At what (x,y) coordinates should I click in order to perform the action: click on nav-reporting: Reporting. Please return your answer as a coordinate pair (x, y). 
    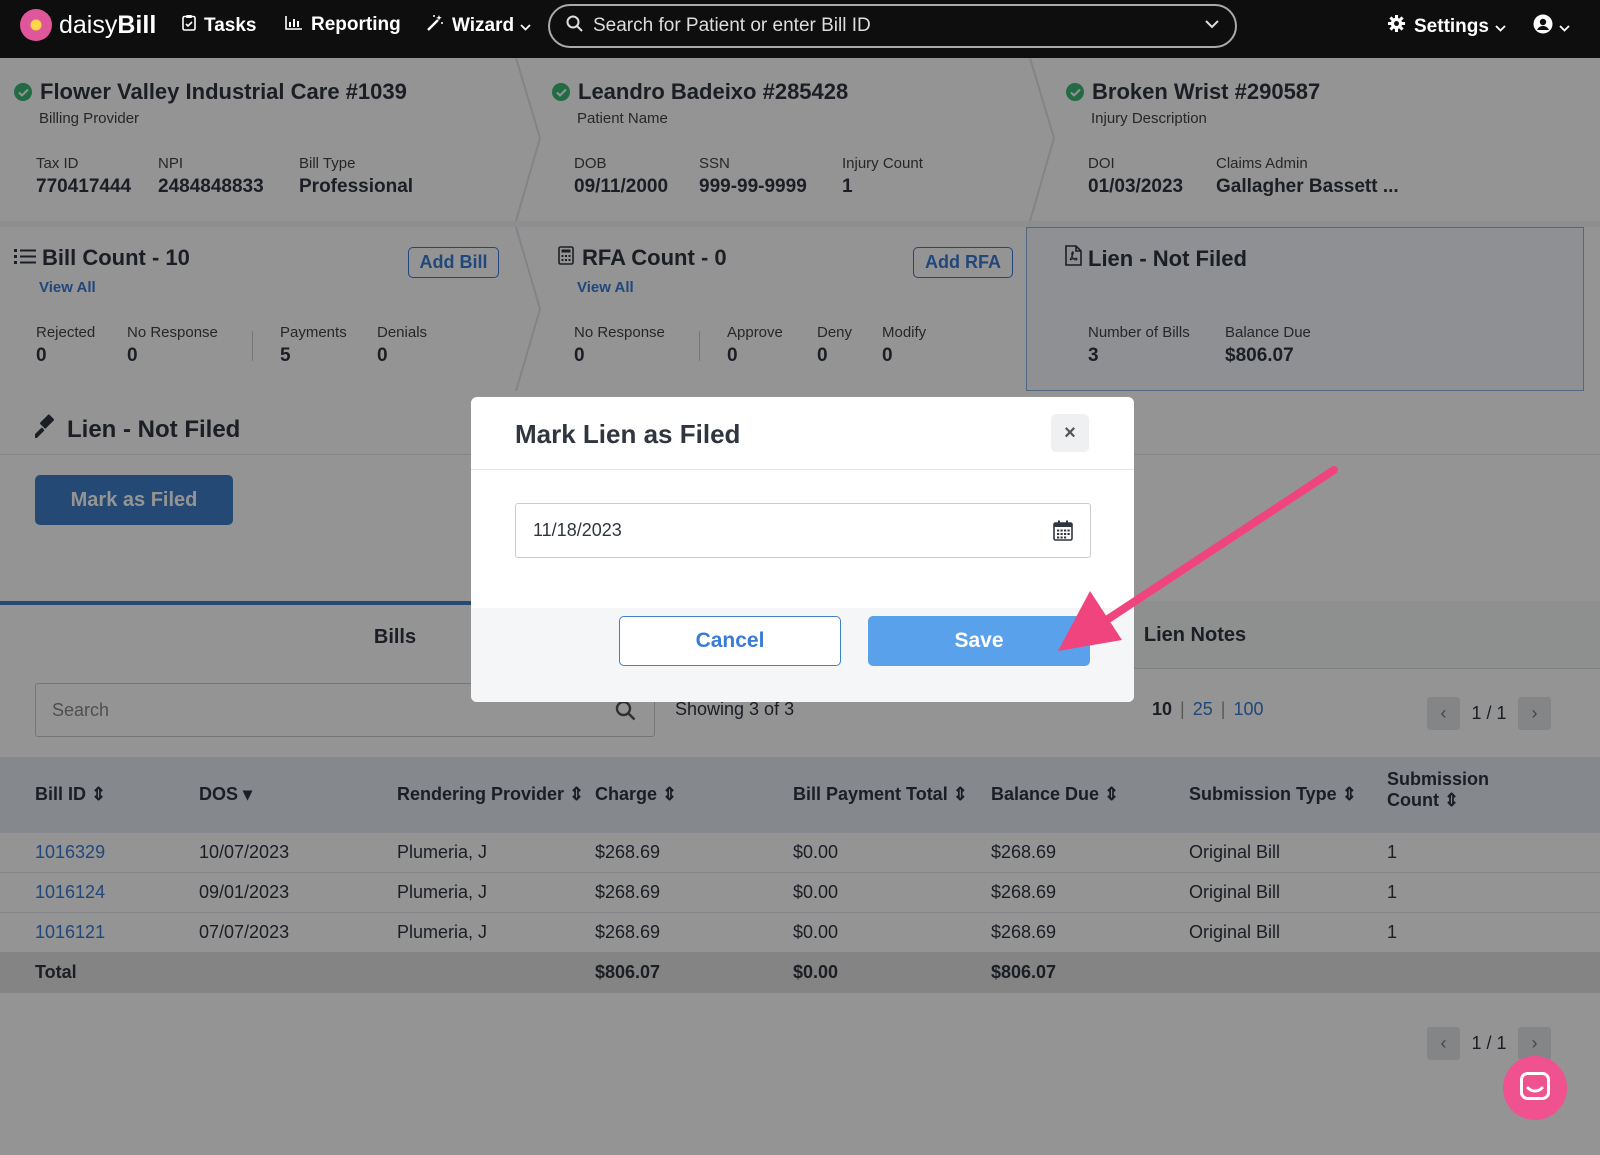
    Looking at the image, I should click on (343, 25).